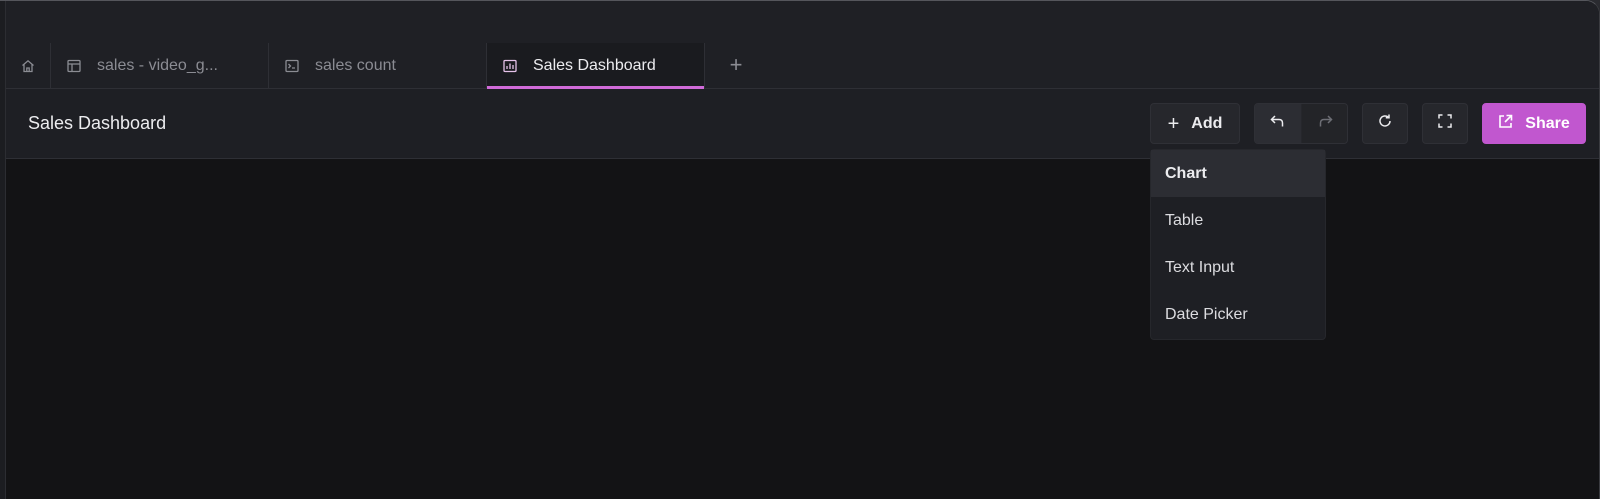 This screenshot has width=1600, height=499. What do you see at coordinates (1547, 123) in the screenshot?
I see `share-button-label: Share` at bounding box center [1547, 123].